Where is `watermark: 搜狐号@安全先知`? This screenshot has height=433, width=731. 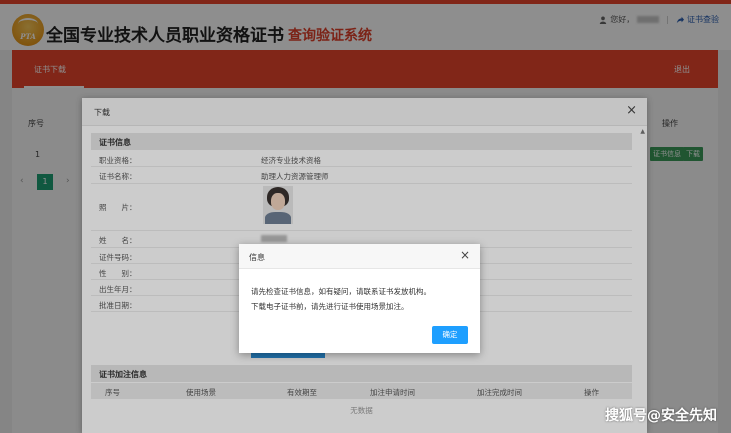
watermark: 搜狐号@安全先知 is located at coordinates (661, 416).